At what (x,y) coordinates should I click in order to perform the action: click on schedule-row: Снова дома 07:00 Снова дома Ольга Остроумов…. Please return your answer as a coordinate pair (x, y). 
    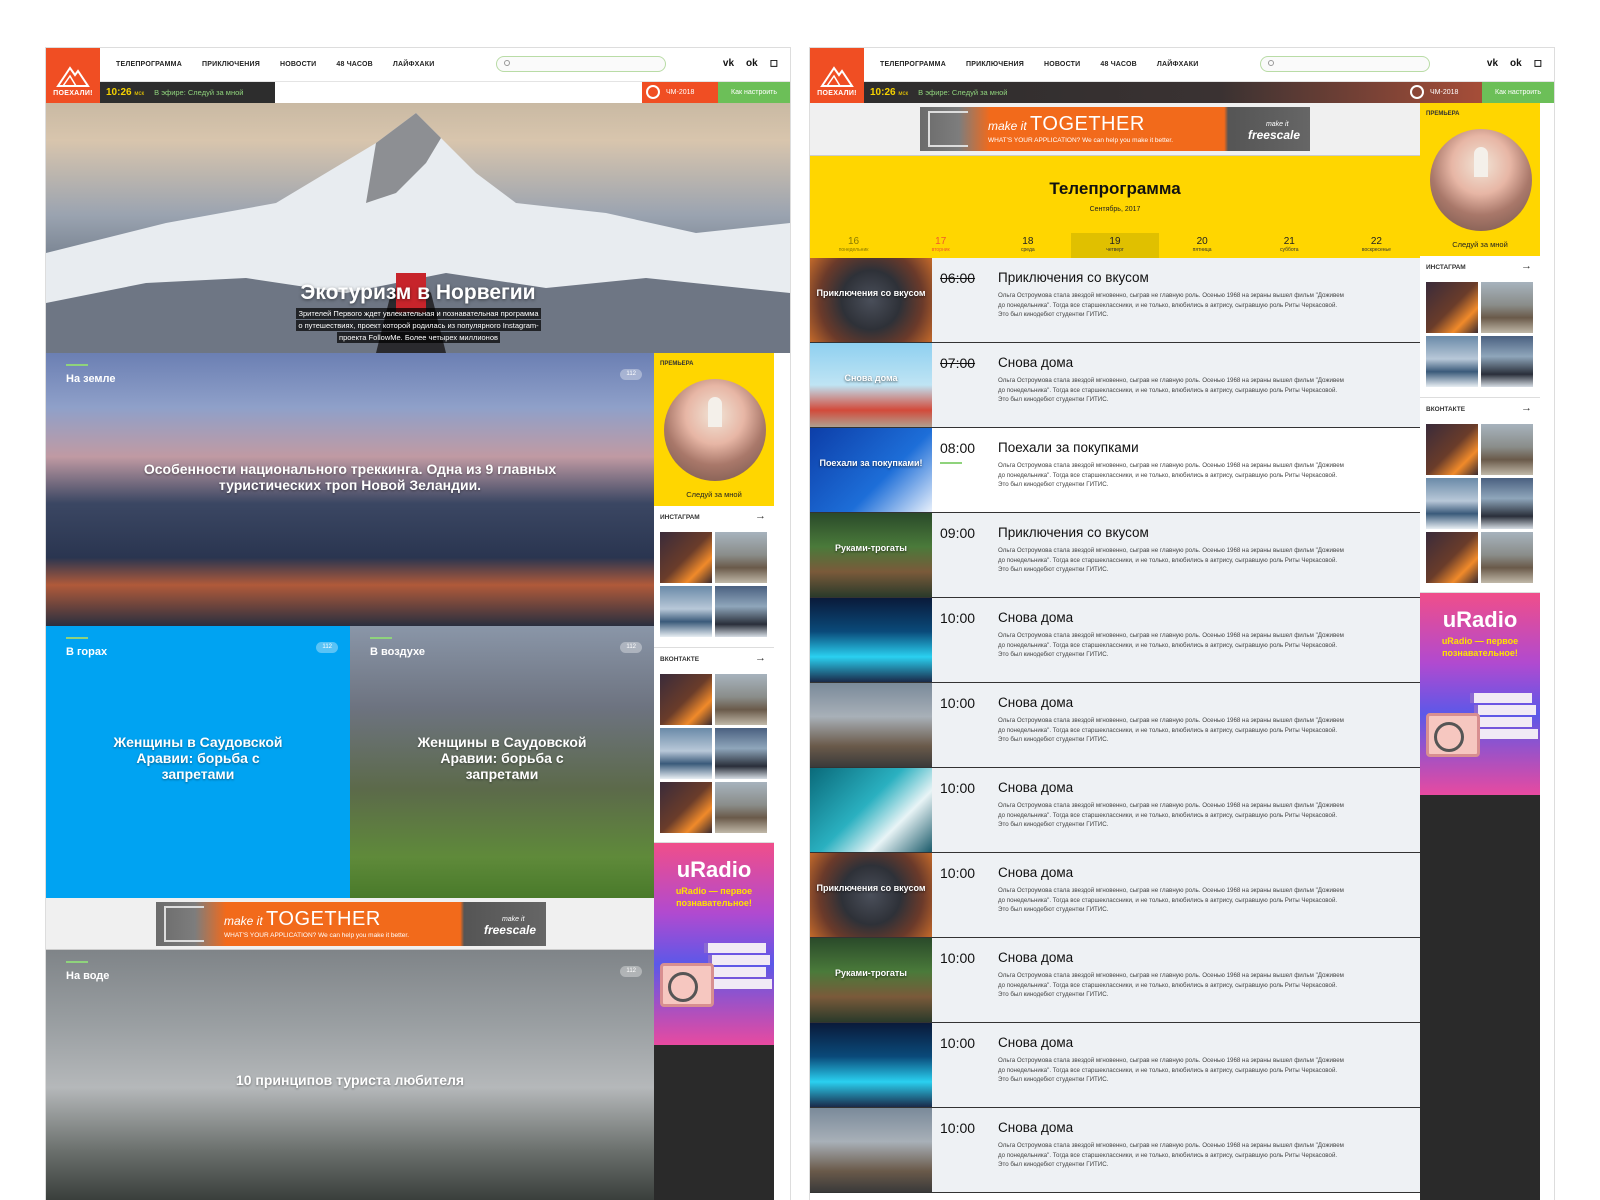
    Looking at the image, I should click on (1115, 385).